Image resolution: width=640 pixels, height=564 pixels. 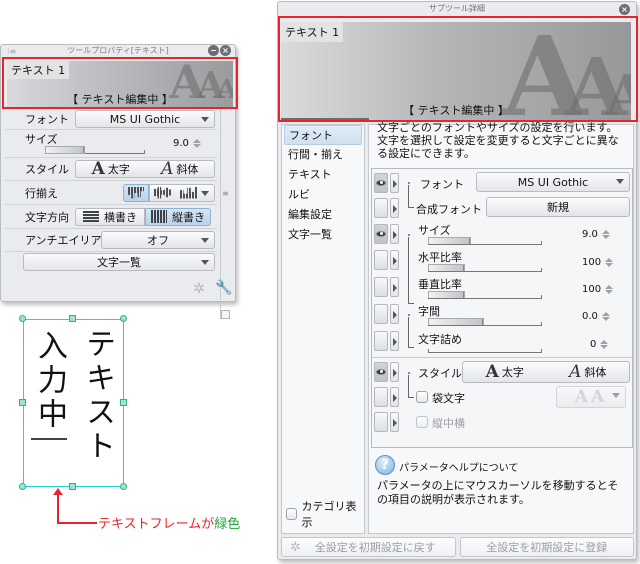 I want to click on horizontal-button: 横書き, so click(x=110, y=216).